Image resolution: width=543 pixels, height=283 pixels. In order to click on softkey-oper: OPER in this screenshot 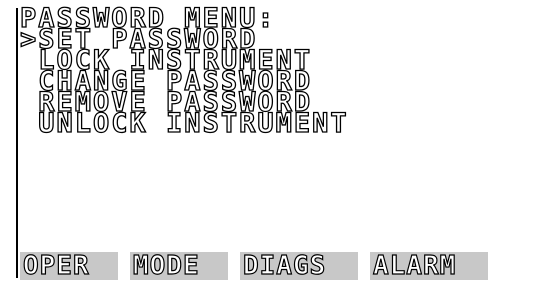, I will do `click(69, 266)`.